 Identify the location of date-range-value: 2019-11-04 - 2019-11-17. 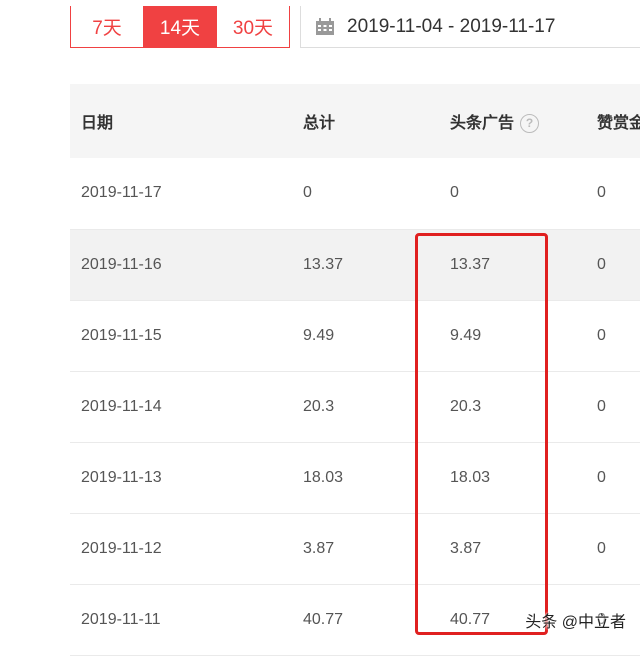
(451, 26).